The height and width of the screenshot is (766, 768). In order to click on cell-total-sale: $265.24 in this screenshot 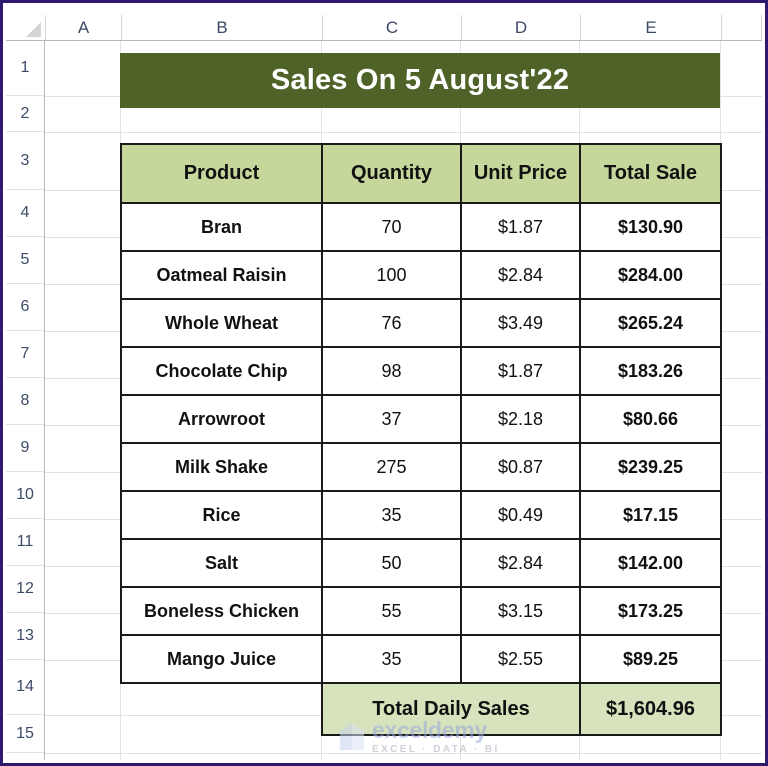, I will do `click(650, 323)`.